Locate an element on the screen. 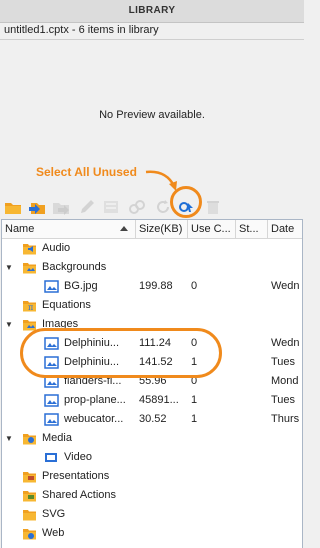 The height and width of the screenshot is (548, 320). equations-folder-icon: π is located at coordinates (29, 305).